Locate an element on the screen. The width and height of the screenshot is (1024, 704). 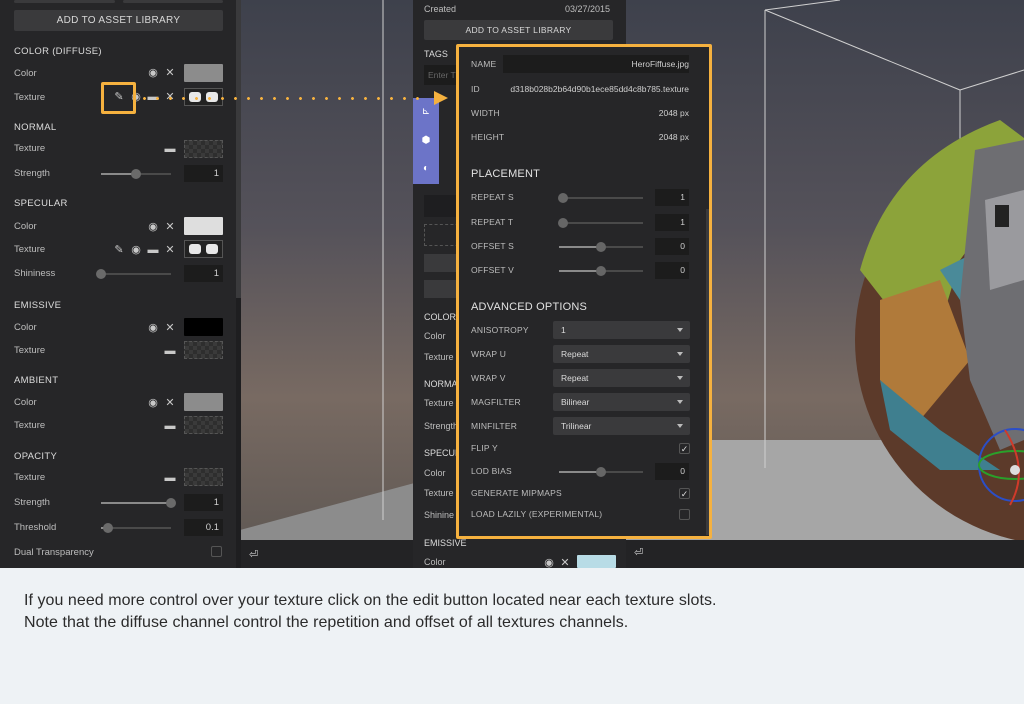
repeat-s-slider is located at coordinates (600, 198).